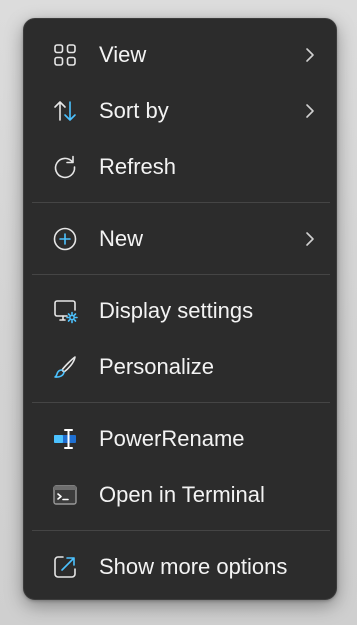 The image size is (357, 625). Describe the element at coordinates (172, 438) in the screenshot. I see `menu-item-label: PowerRename` at that location.